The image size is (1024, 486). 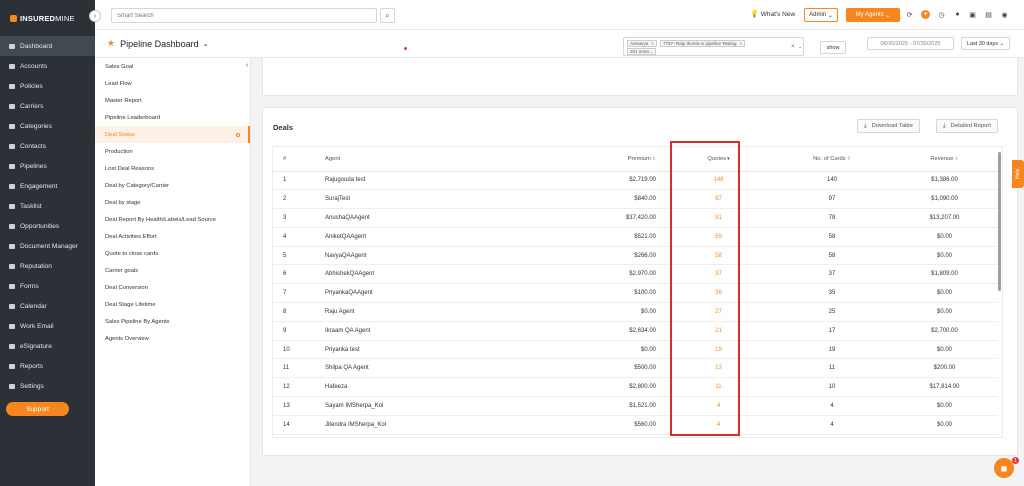 What do you see at coordinates (635, 406) in the screenshot?
I see `table-row: 13 Sayam IMSherpa_Kol $1,521.00 4 4 $0.00` at bounding box center [635, 406].